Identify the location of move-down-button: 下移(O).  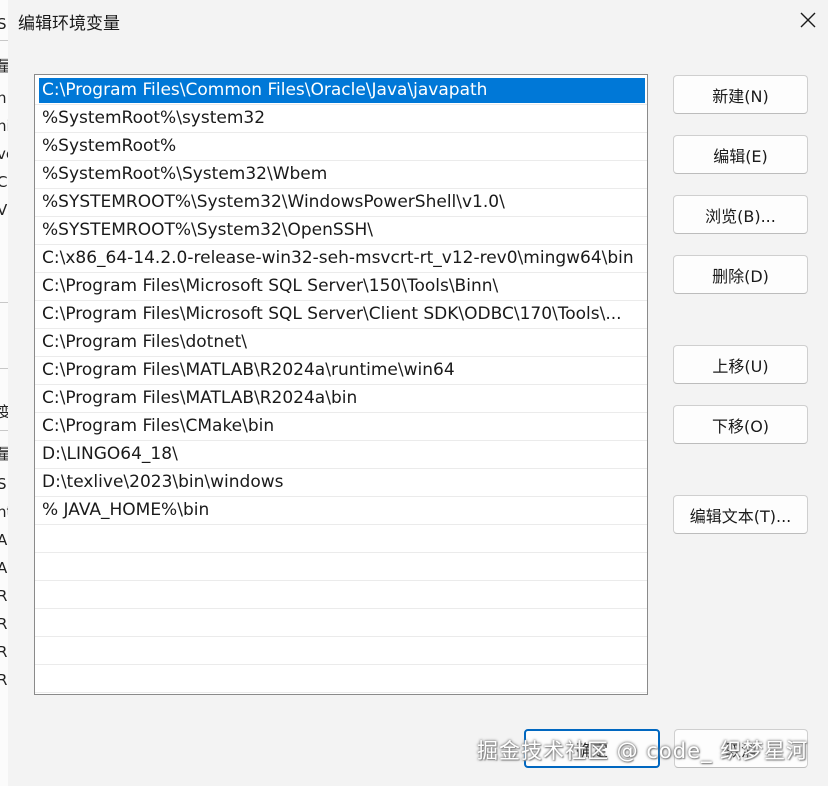
(740, 424).